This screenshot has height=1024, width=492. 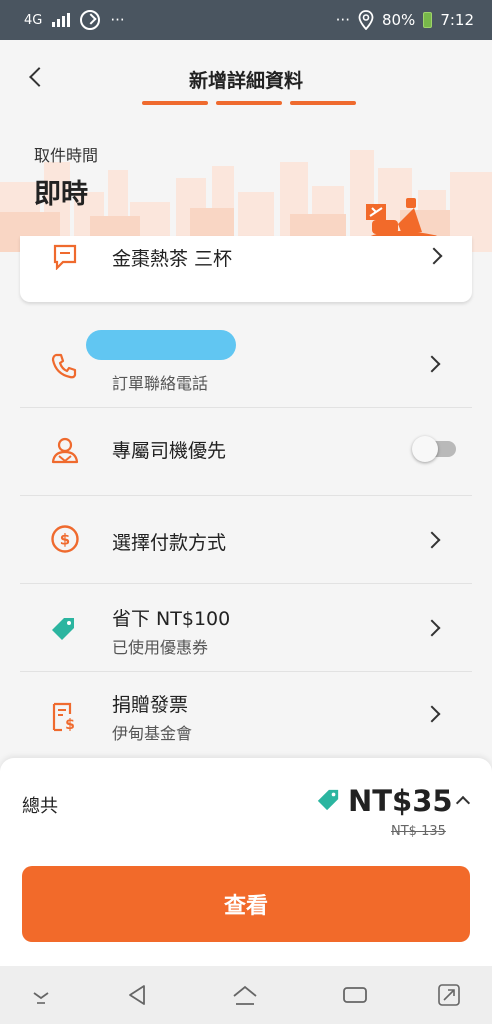 What do you see at coordinates (463, 803) in the screenshot?
I see `expand-summary-chevron-up-icon` at bounding box center [463, 803].